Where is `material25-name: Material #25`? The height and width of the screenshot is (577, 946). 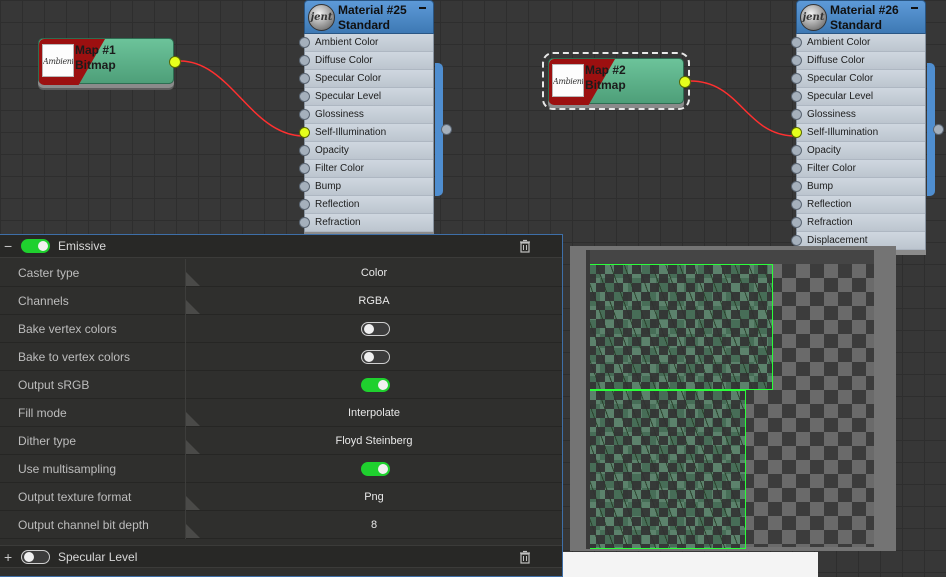
material25-name: Material #25 is located at coordinates (372, 10).